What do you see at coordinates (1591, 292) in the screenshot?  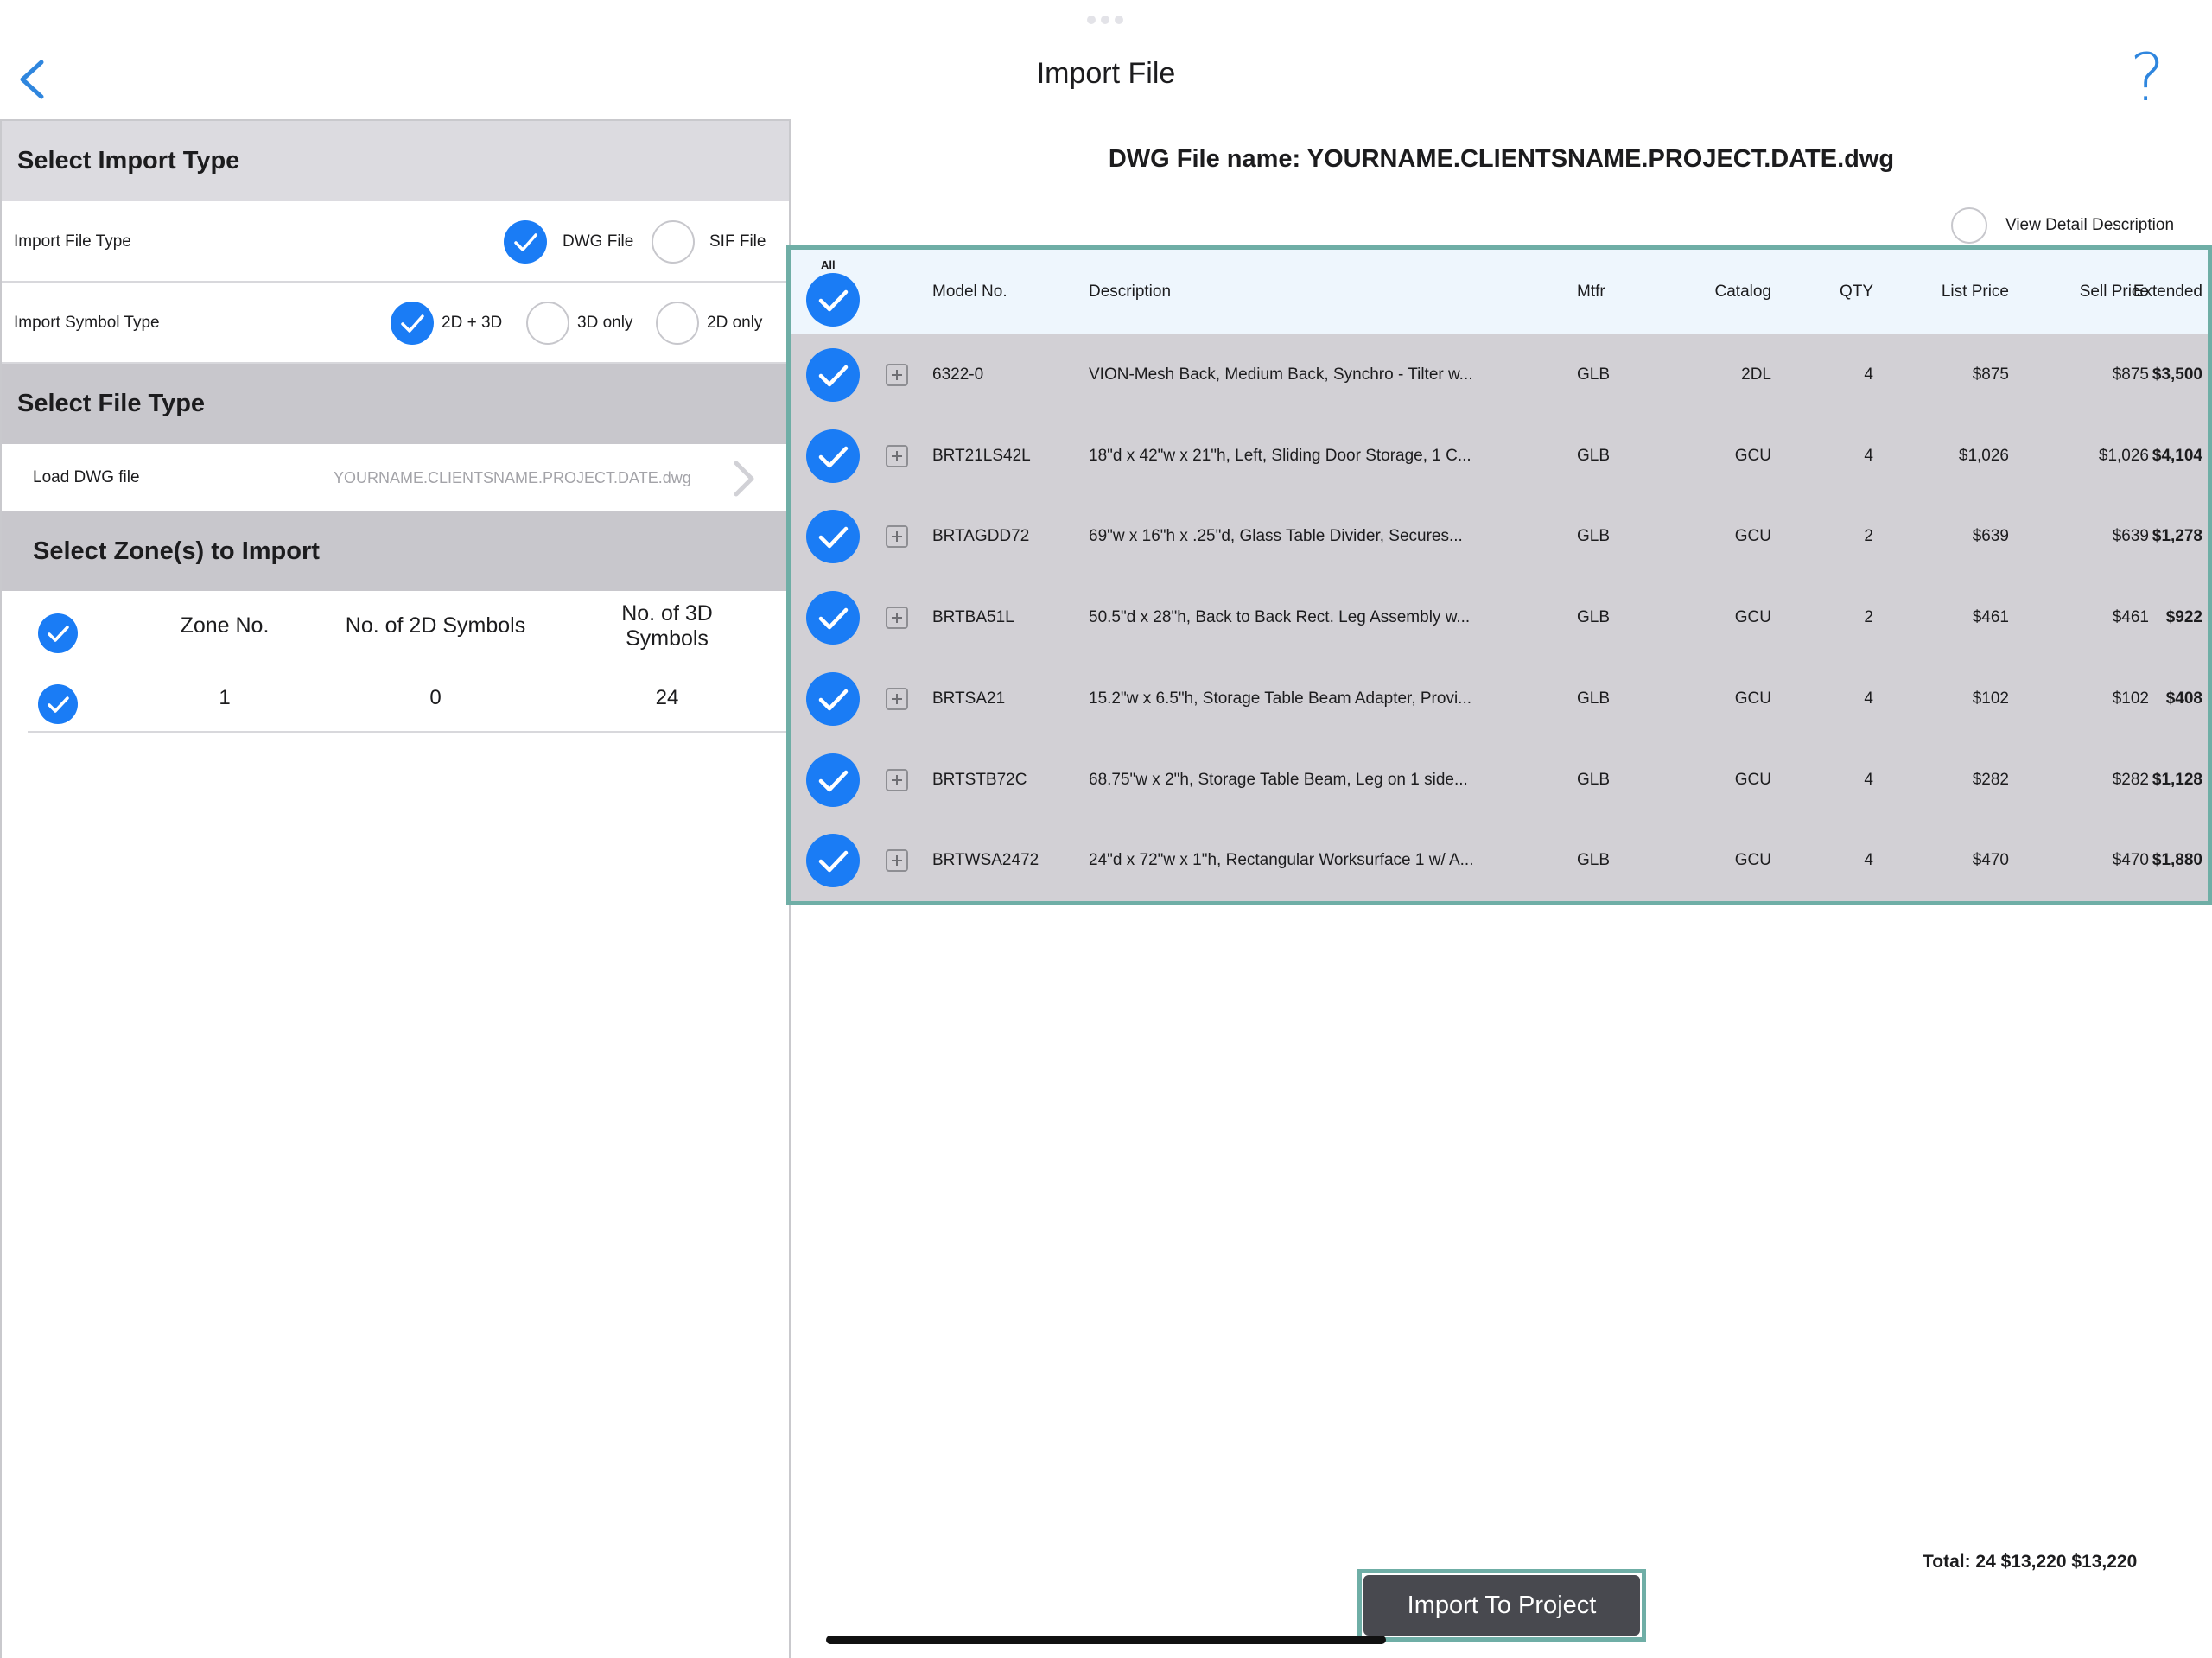 I see `column-header-mtfr: Mtfr` at bounding box center [1591, 292].